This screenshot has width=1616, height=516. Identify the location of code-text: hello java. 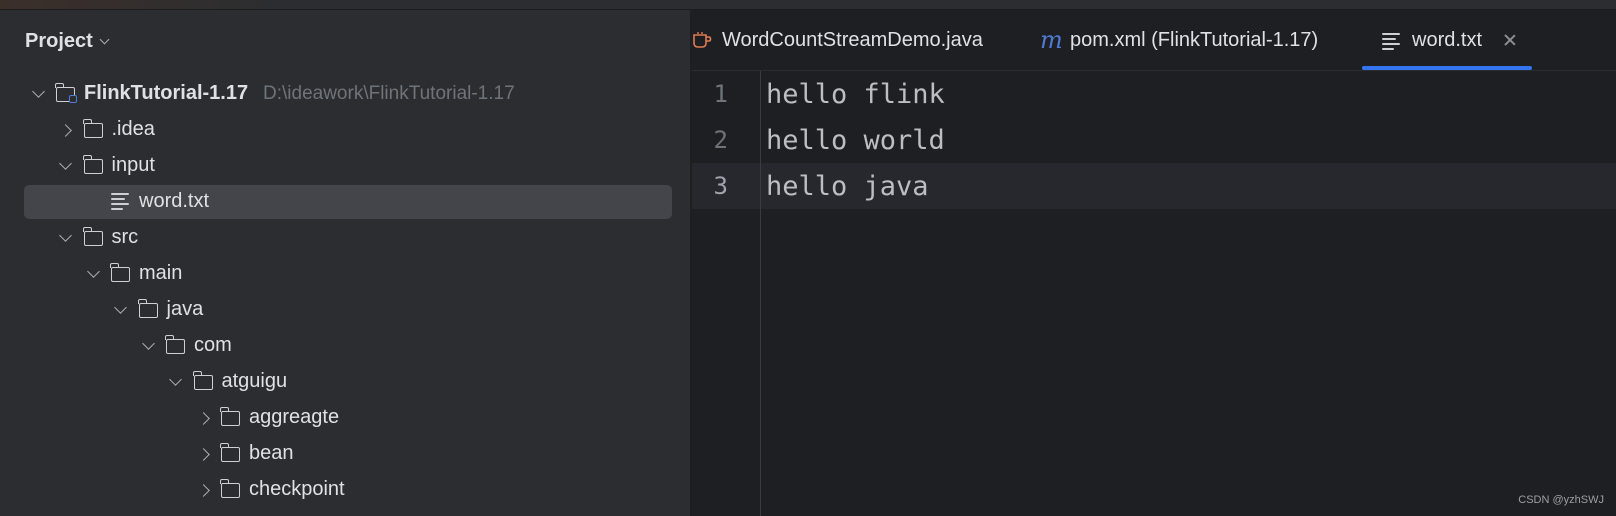
(847, 186).